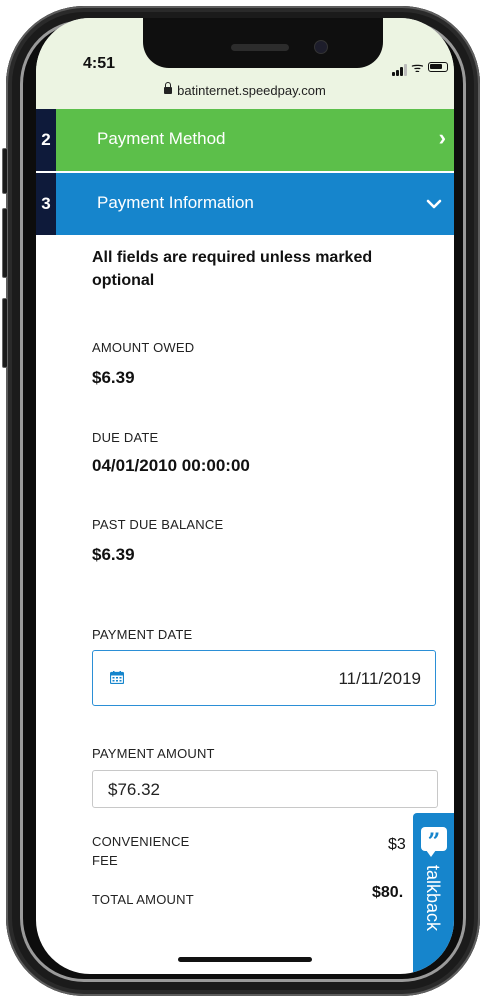 The image size is (491, 1002). What do you see at coordinates (434, 842) in the screenshot?
I see `quote-icon: ”` at bounding box center [434, 842].